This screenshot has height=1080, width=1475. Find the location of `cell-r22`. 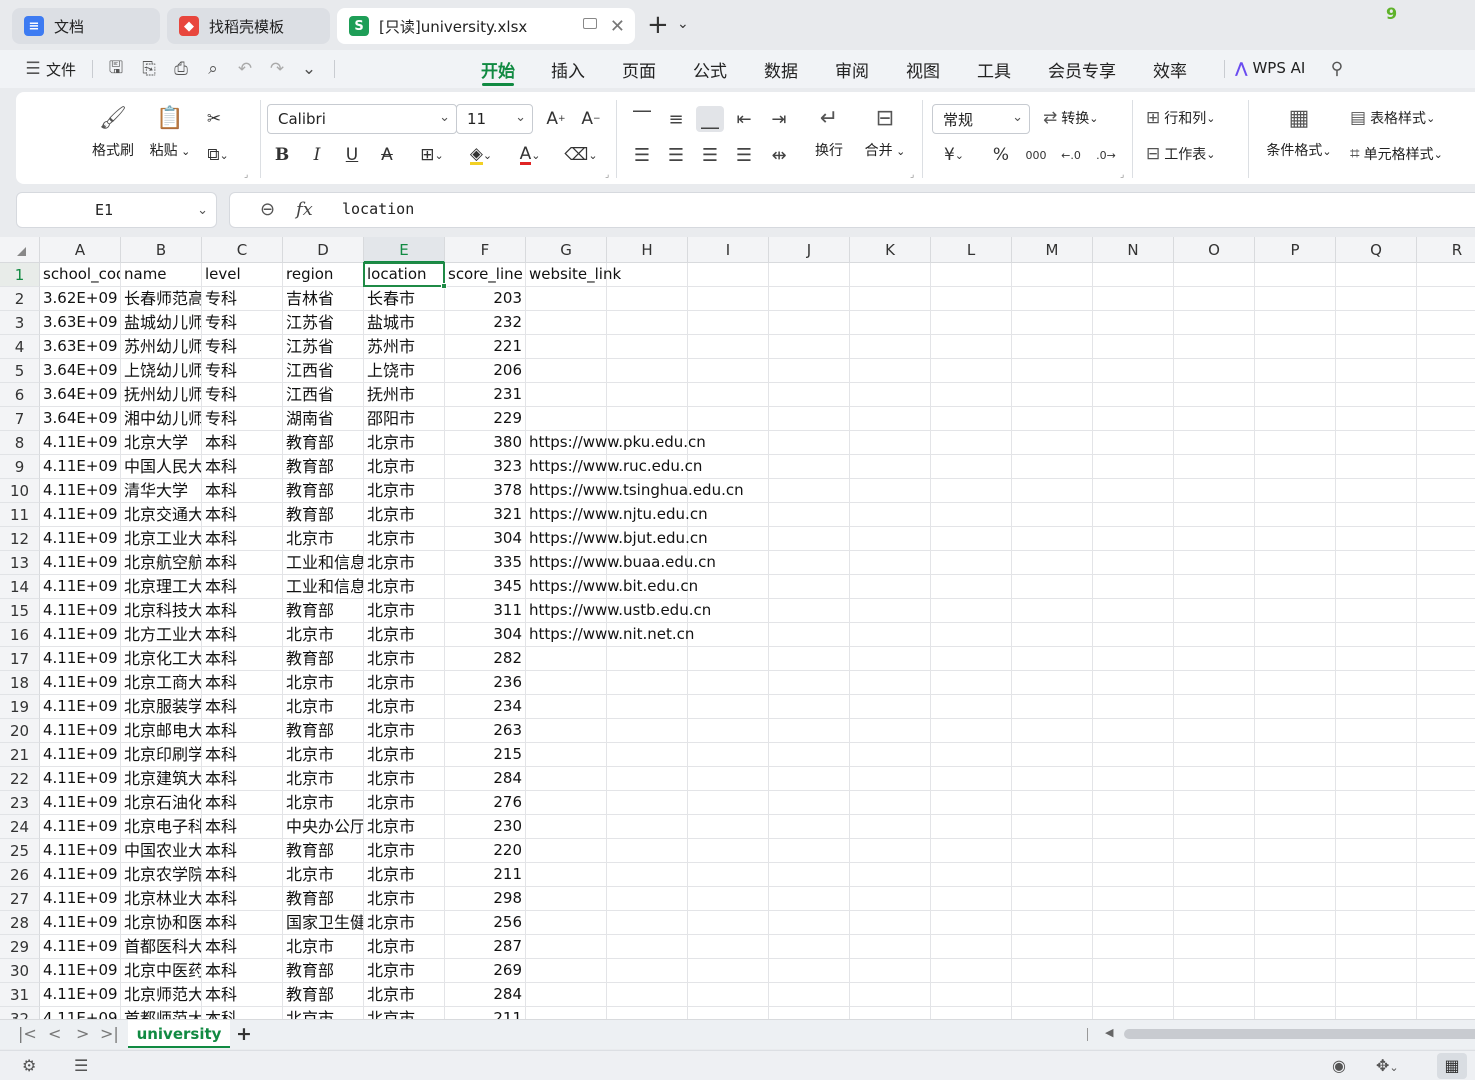

cell-r22 is located at coordinates (1446, 779).